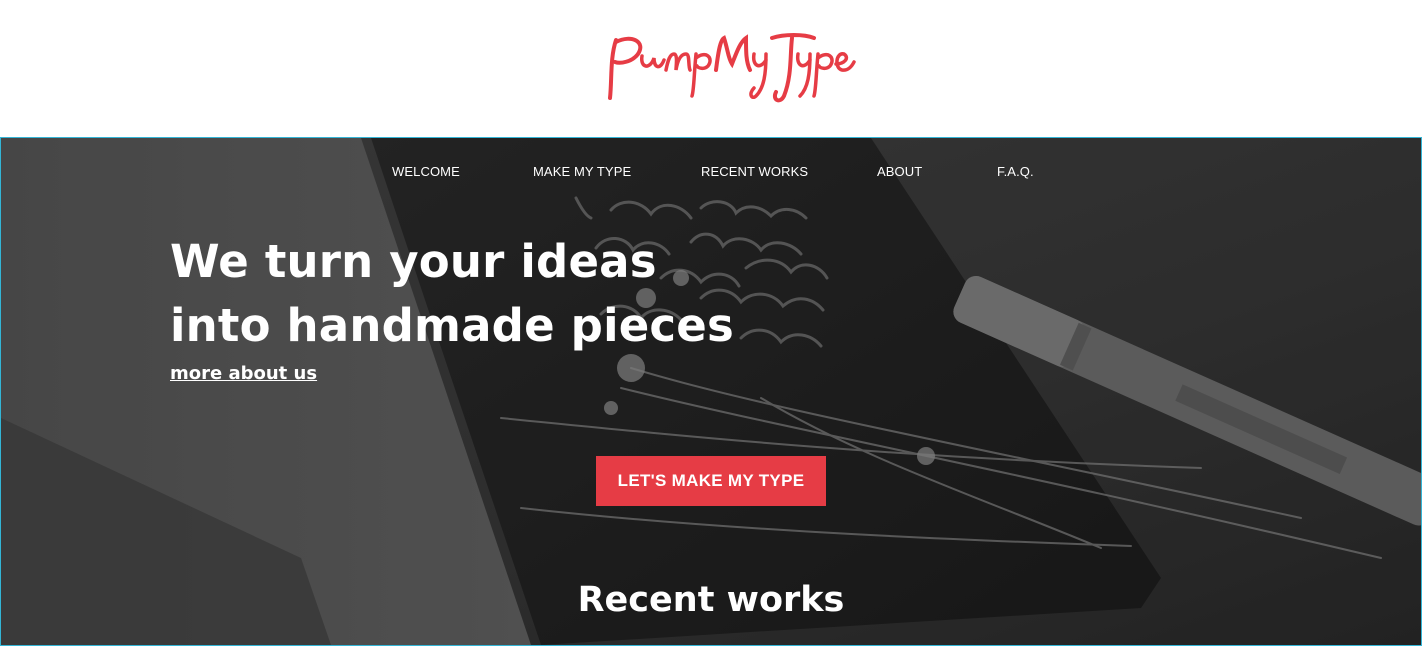  What do you see at coordinates (452, 294) in the screenshot?
I see `hero-headline: We turn your ideas into handmade pieces` at bounding box center [452, 294].